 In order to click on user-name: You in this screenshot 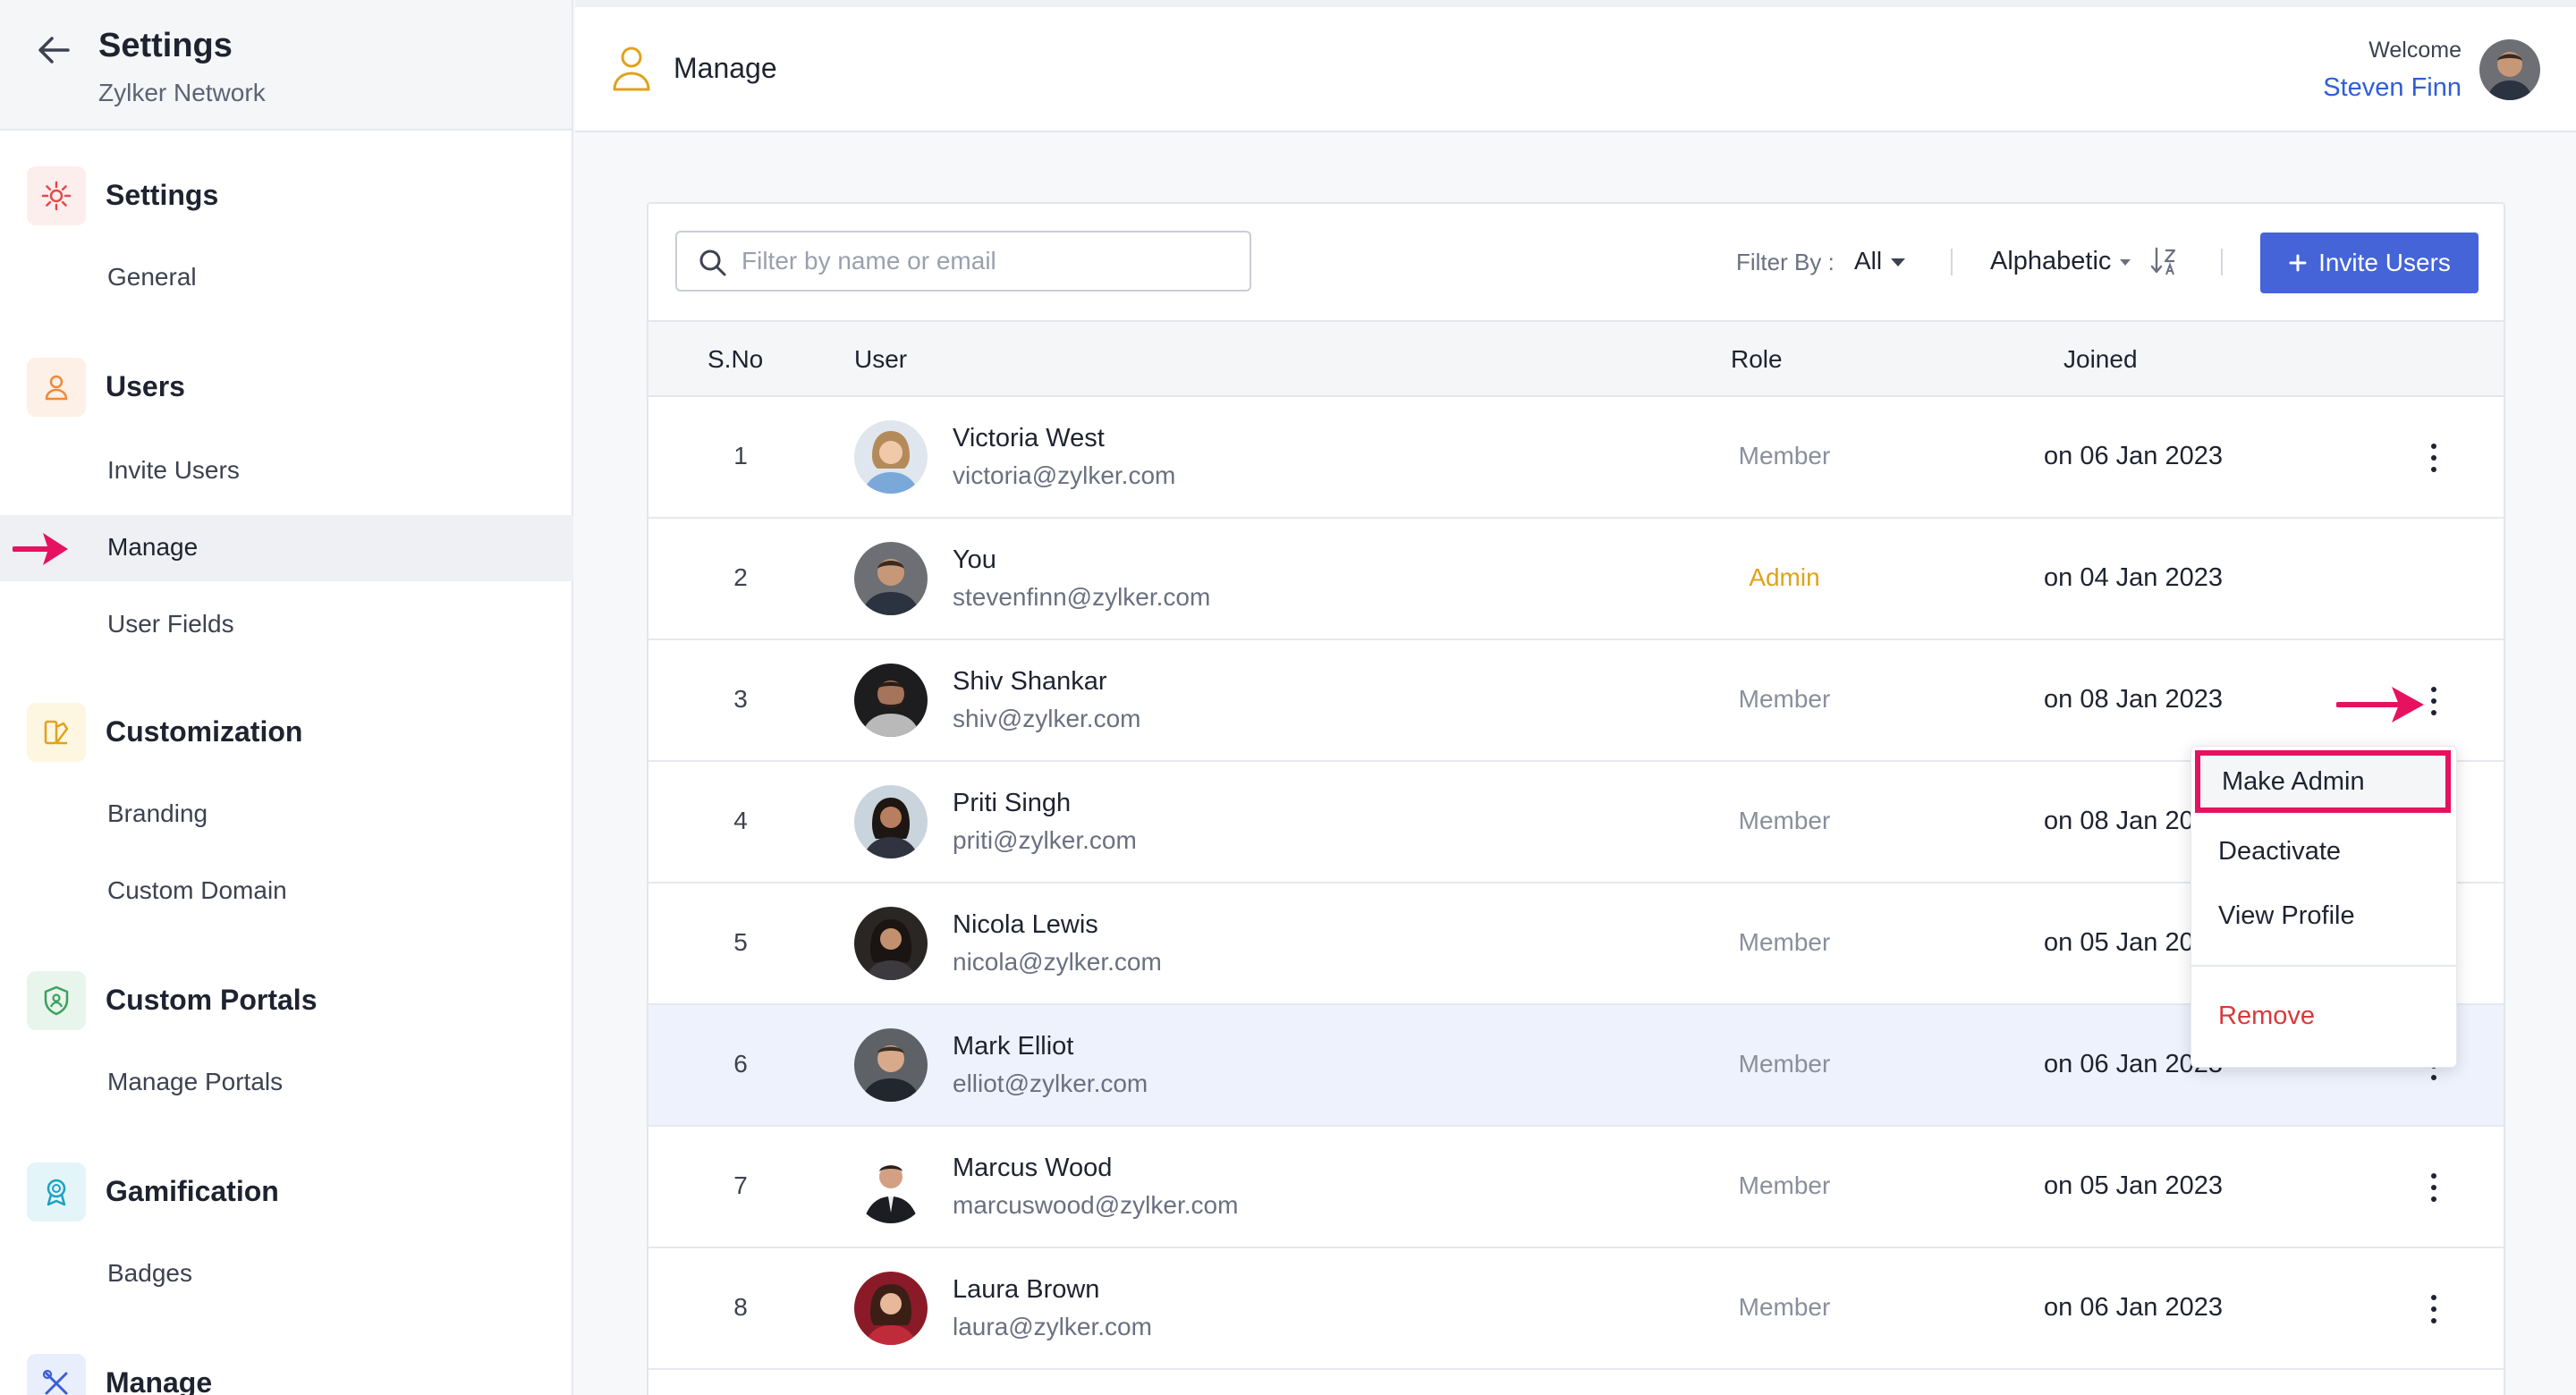, I will do `click(974, 559)`.